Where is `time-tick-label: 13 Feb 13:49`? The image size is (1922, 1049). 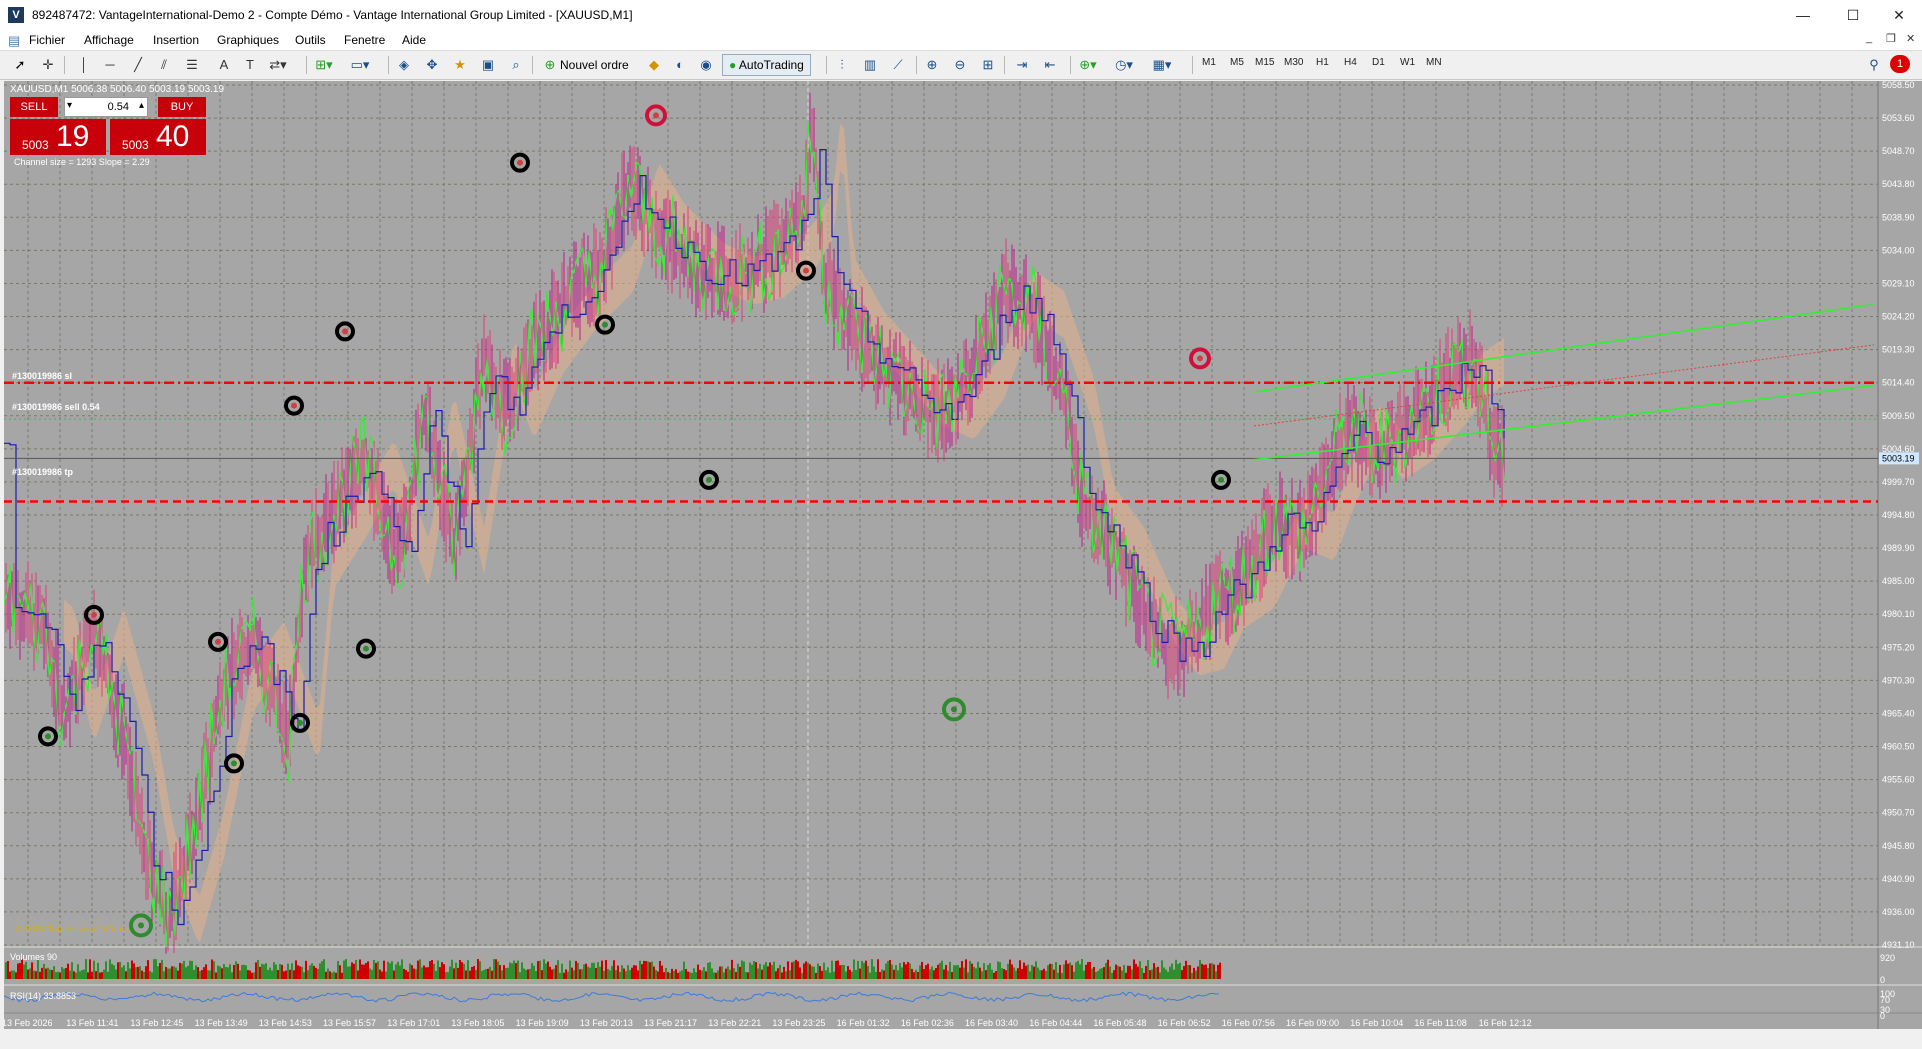 time-tick-label: 13 Feb 13:49 is located at coordinates (221, 1023).